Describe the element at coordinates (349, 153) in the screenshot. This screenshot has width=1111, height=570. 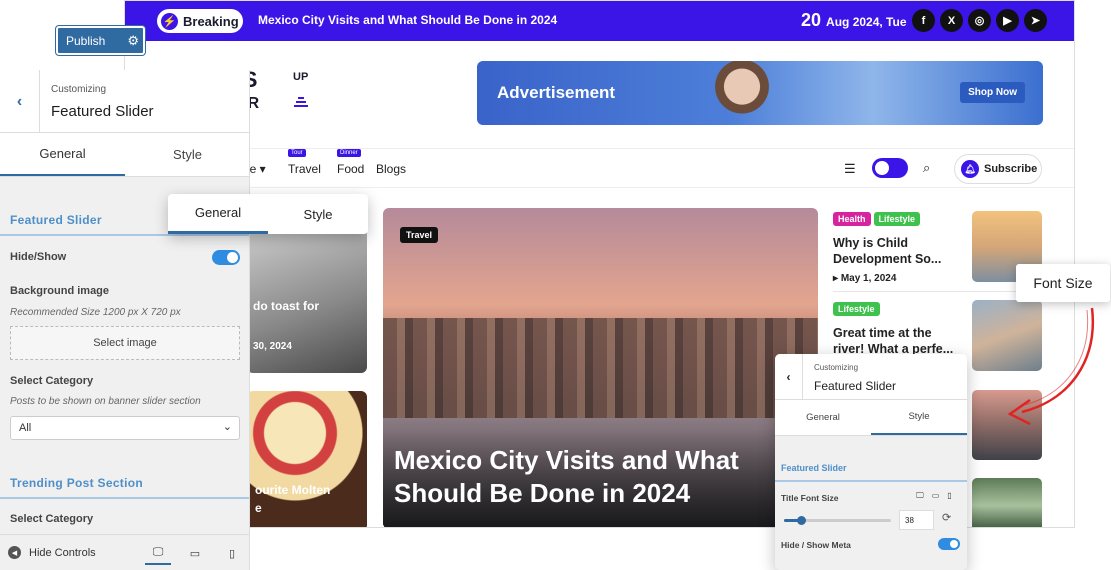
I see `nav-tag-dinner: Dinner` at that location.